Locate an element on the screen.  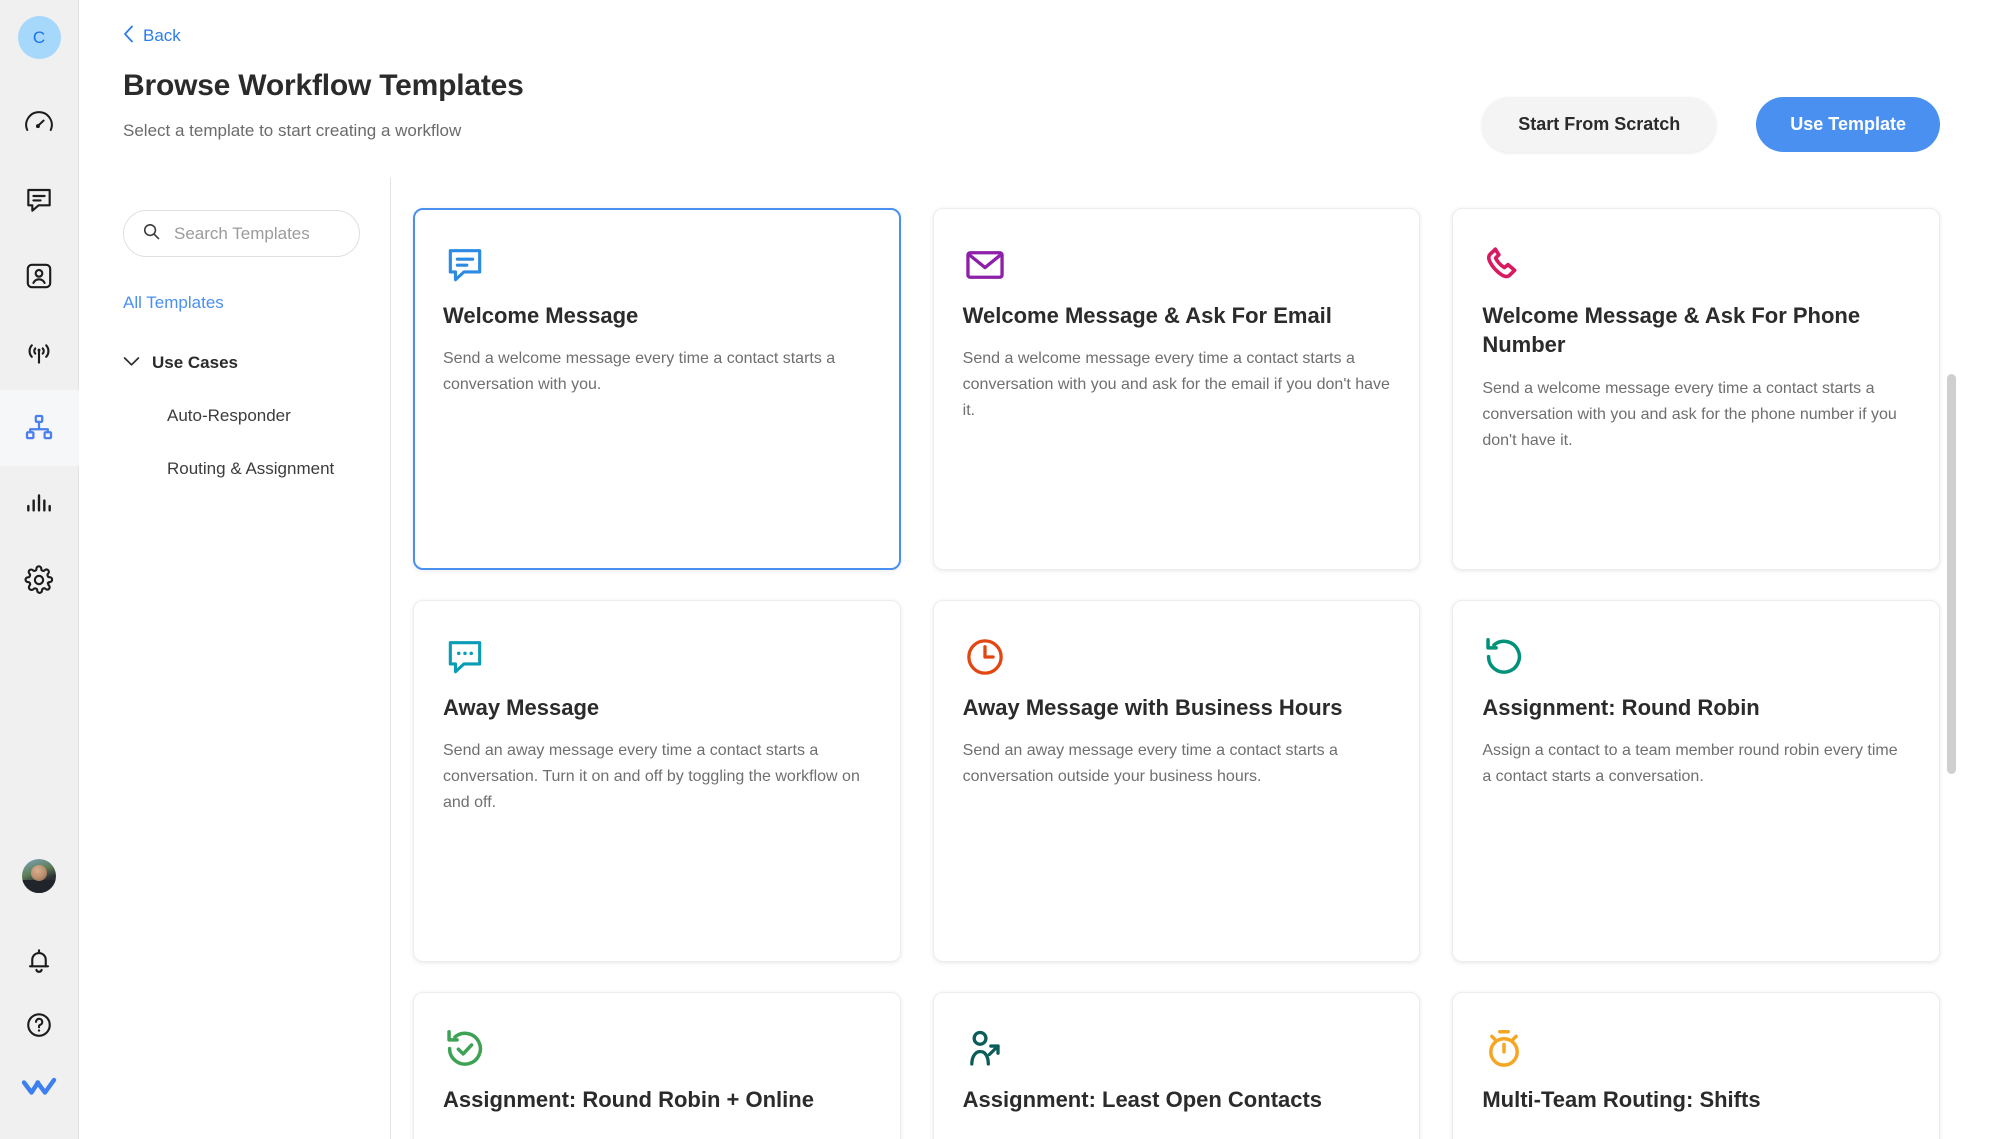
question-circle-icon is located at coordinates (39, 1025).